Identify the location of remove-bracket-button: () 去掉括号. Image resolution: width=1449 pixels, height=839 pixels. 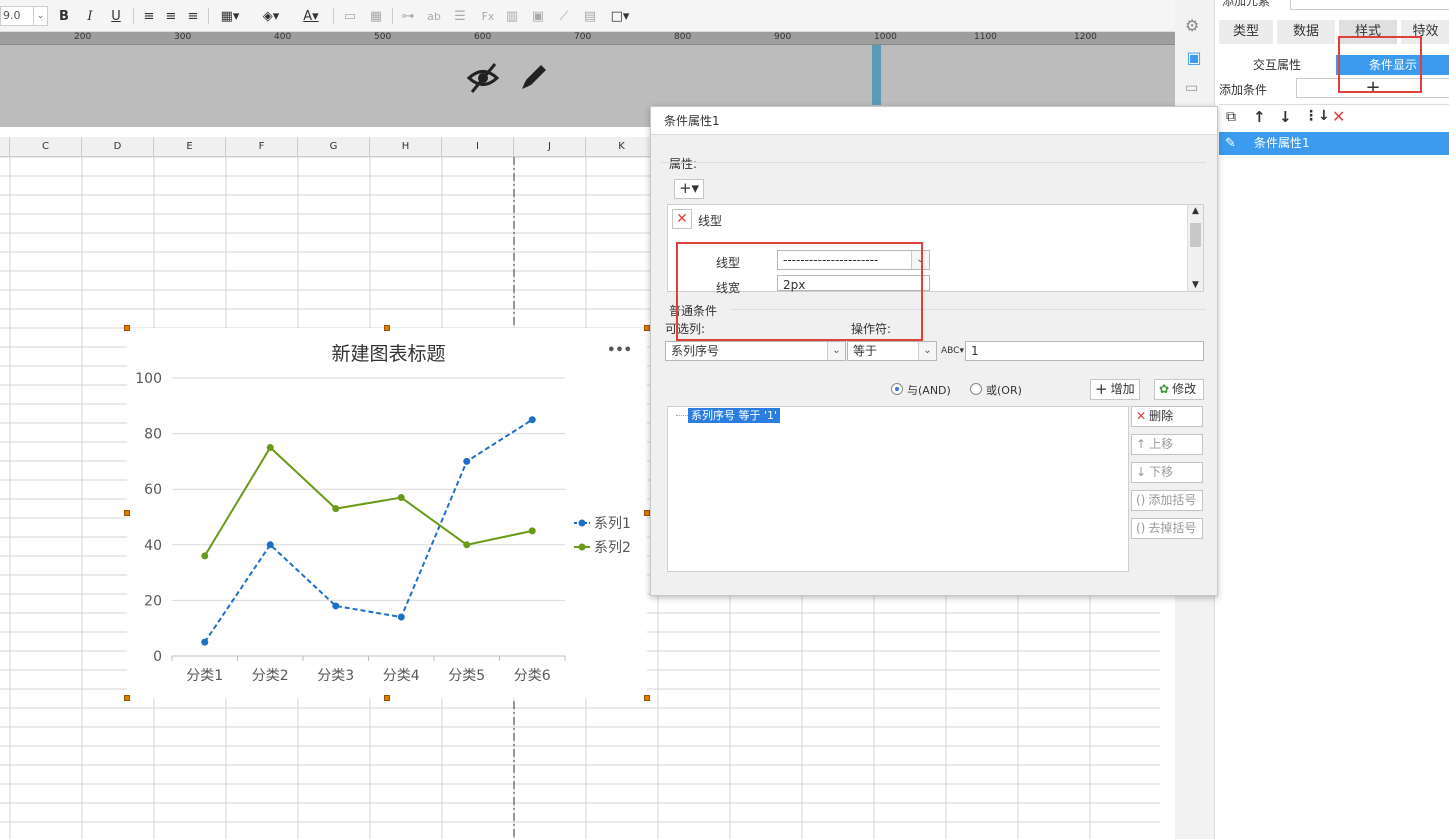
(1167, 528).